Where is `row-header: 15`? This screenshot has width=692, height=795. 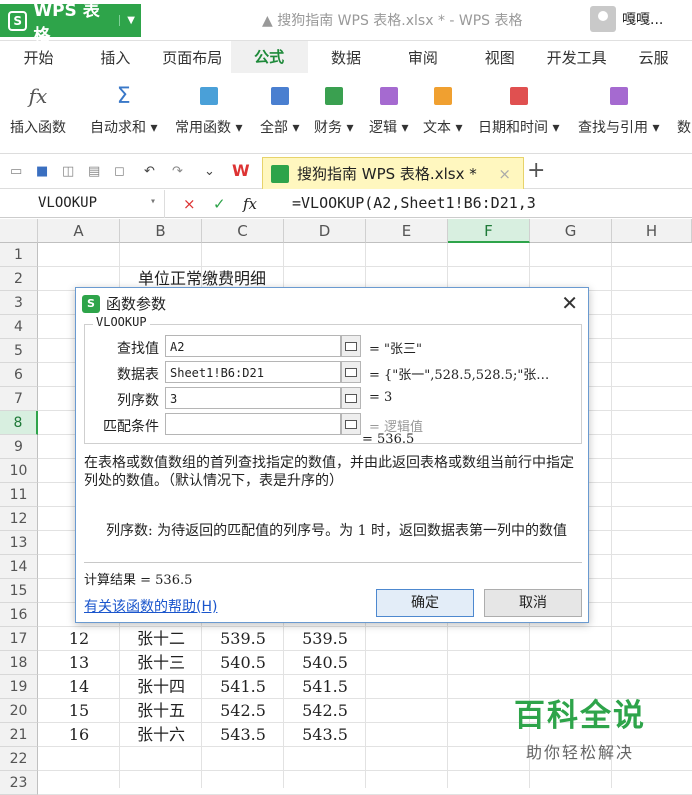 row-header: 15 is located at coordinates (19, 591).